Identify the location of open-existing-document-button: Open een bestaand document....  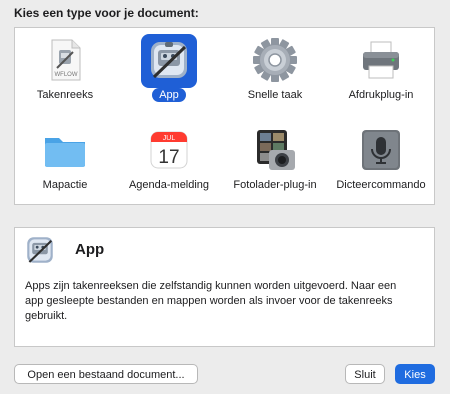
(106, 374).